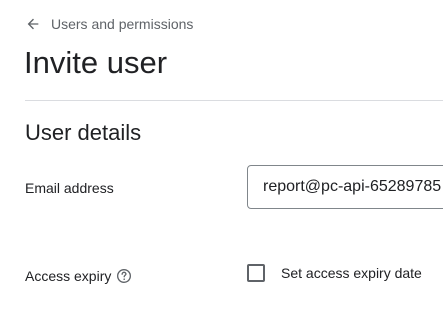 The height and width of the screenshot is (317, 443). I want to click on access-expiry-label-group: Access expiry, so click(78, 276).